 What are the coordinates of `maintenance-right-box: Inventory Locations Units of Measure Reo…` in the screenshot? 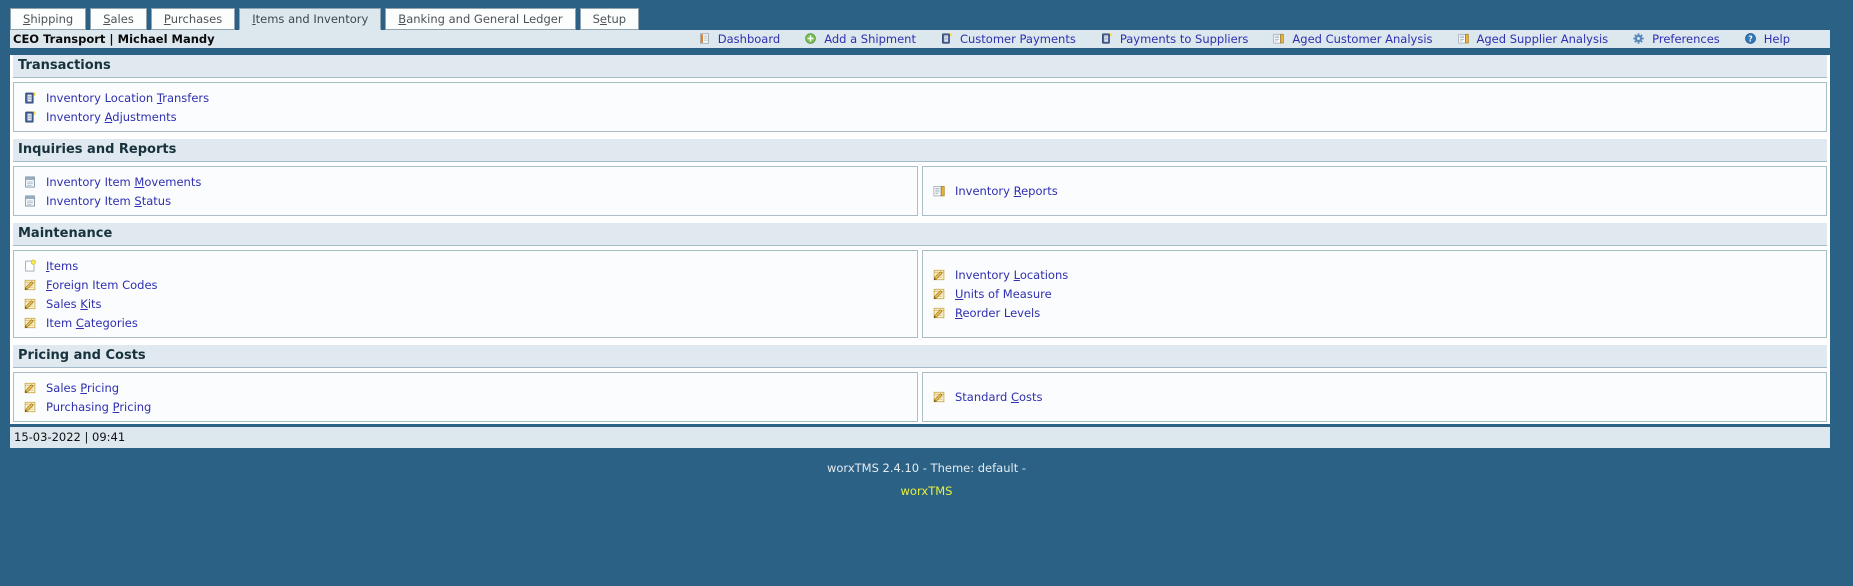 It's located at (1374, 294).